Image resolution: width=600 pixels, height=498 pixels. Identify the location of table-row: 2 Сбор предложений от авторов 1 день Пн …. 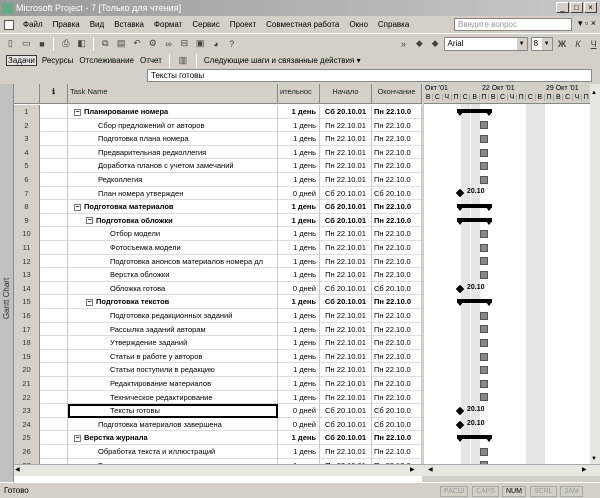
(218, 125).